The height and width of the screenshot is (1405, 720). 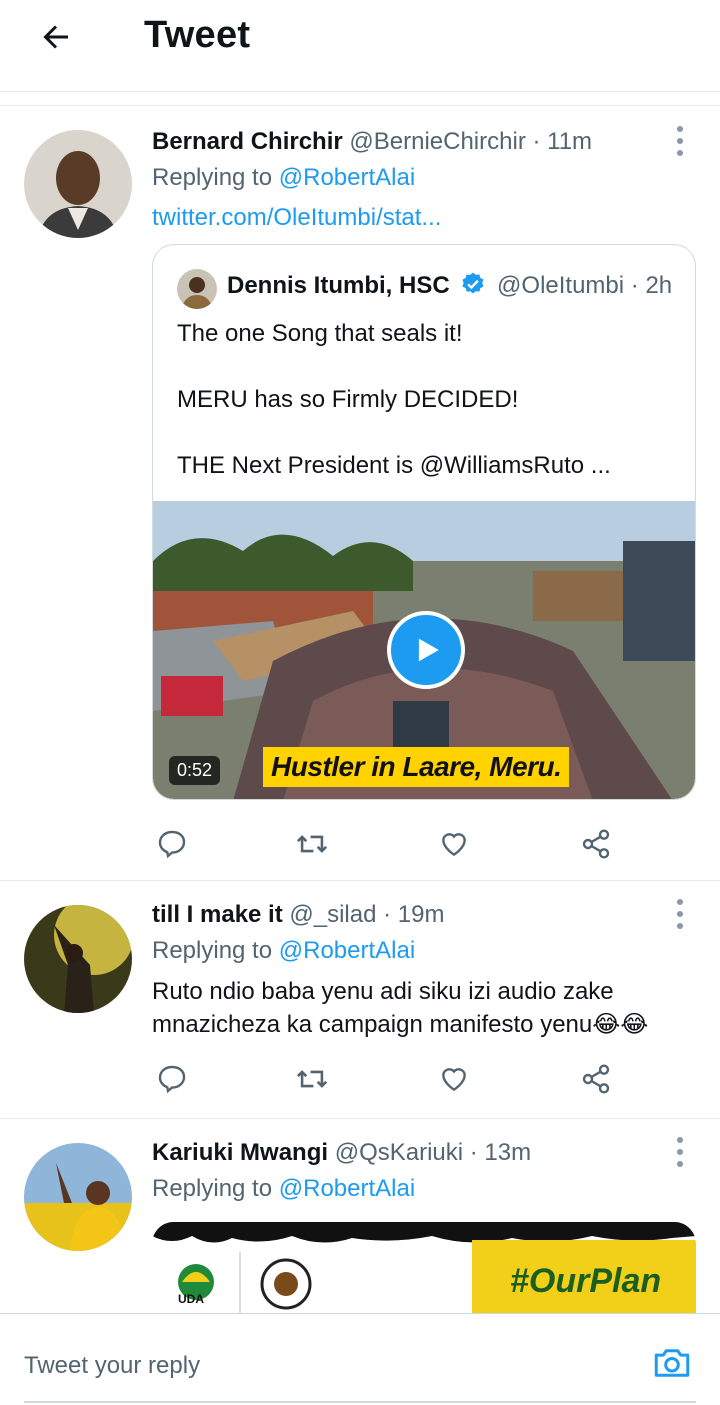 What do you see at coordinates (360, 1359) in the screenshot?
I see `reply-composer: Tweet your reply` at bounding box center [360, 1359].